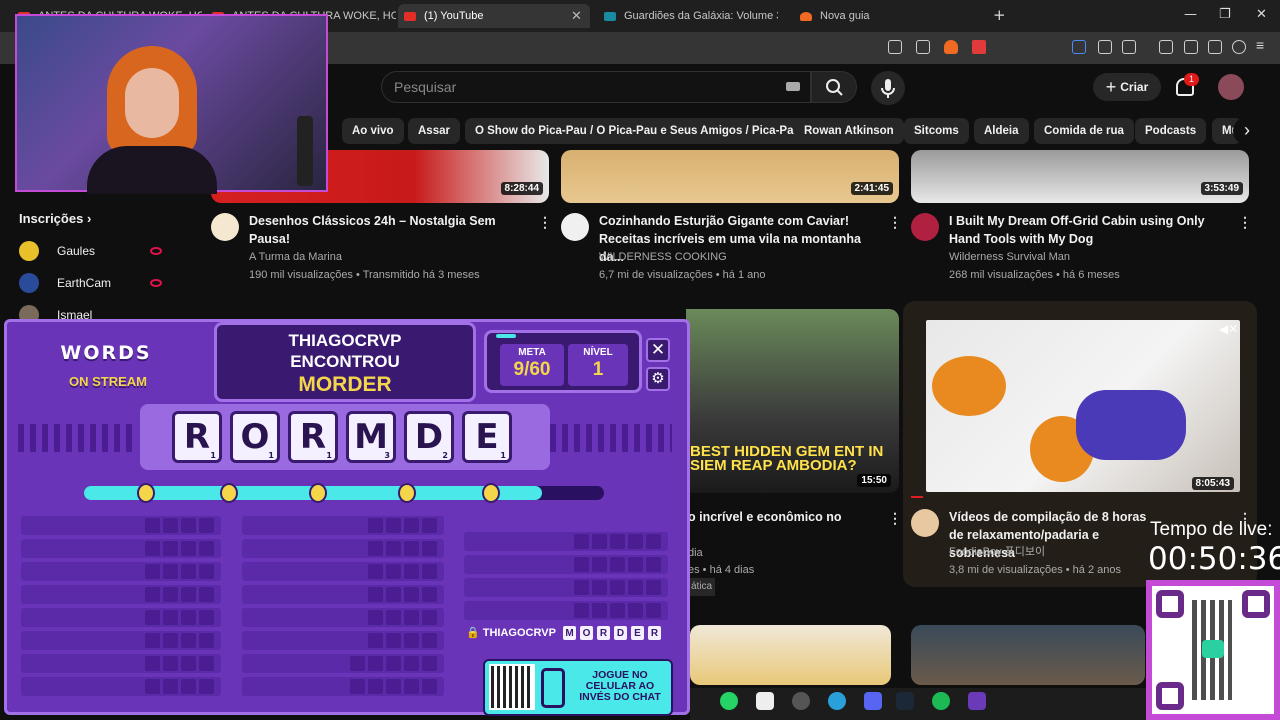  Describe the element at coordinates (936, 131) in the screenshot. I see `chip-sitcoms: Sitcoms` at that location.